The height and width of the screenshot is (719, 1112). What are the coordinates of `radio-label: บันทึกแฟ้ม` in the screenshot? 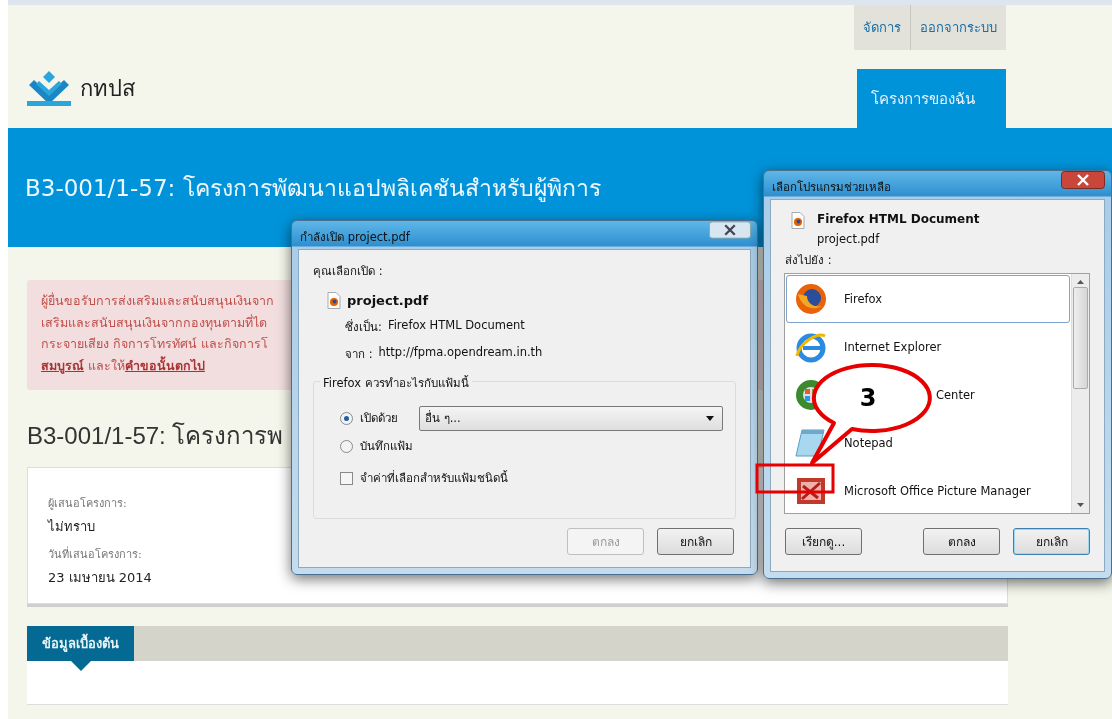 It's located at (386, 446).